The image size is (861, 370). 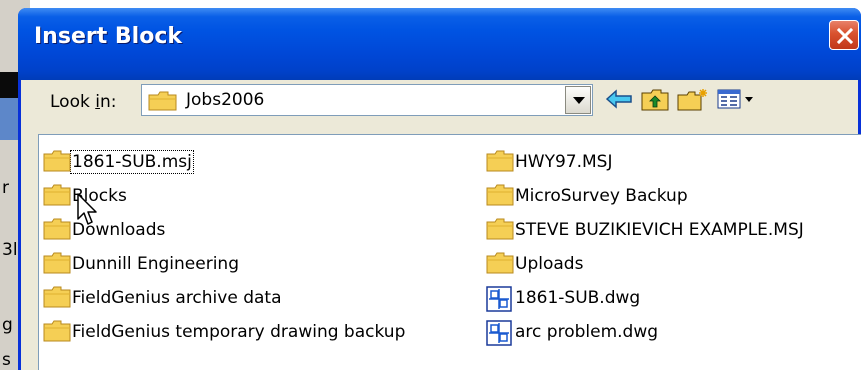 I want to click on background-text: s, so click(x=6, y=360).